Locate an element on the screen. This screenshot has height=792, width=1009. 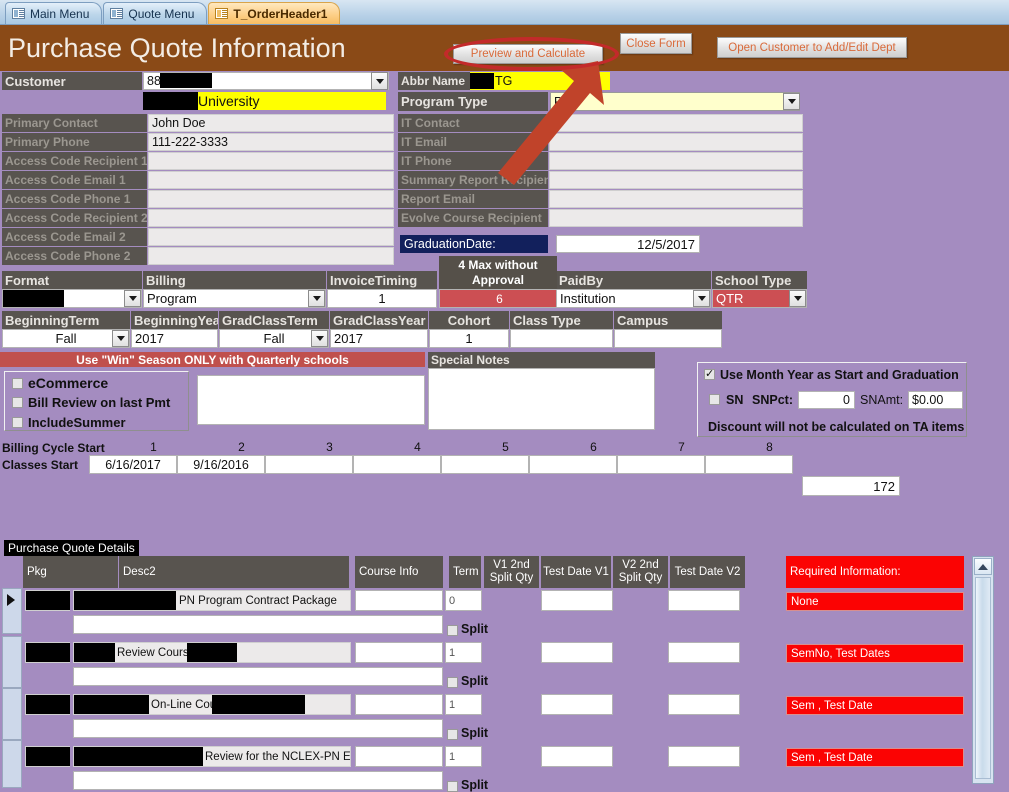
scroll-up-button is located at coordinates (983, 566).